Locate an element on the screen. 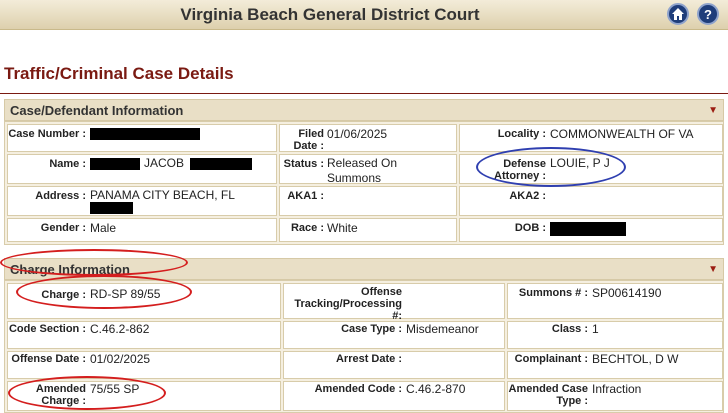 The height and width of the screenshot is (413, 728). name-cell: Name : JACOB is located at coordinates (142, 169).